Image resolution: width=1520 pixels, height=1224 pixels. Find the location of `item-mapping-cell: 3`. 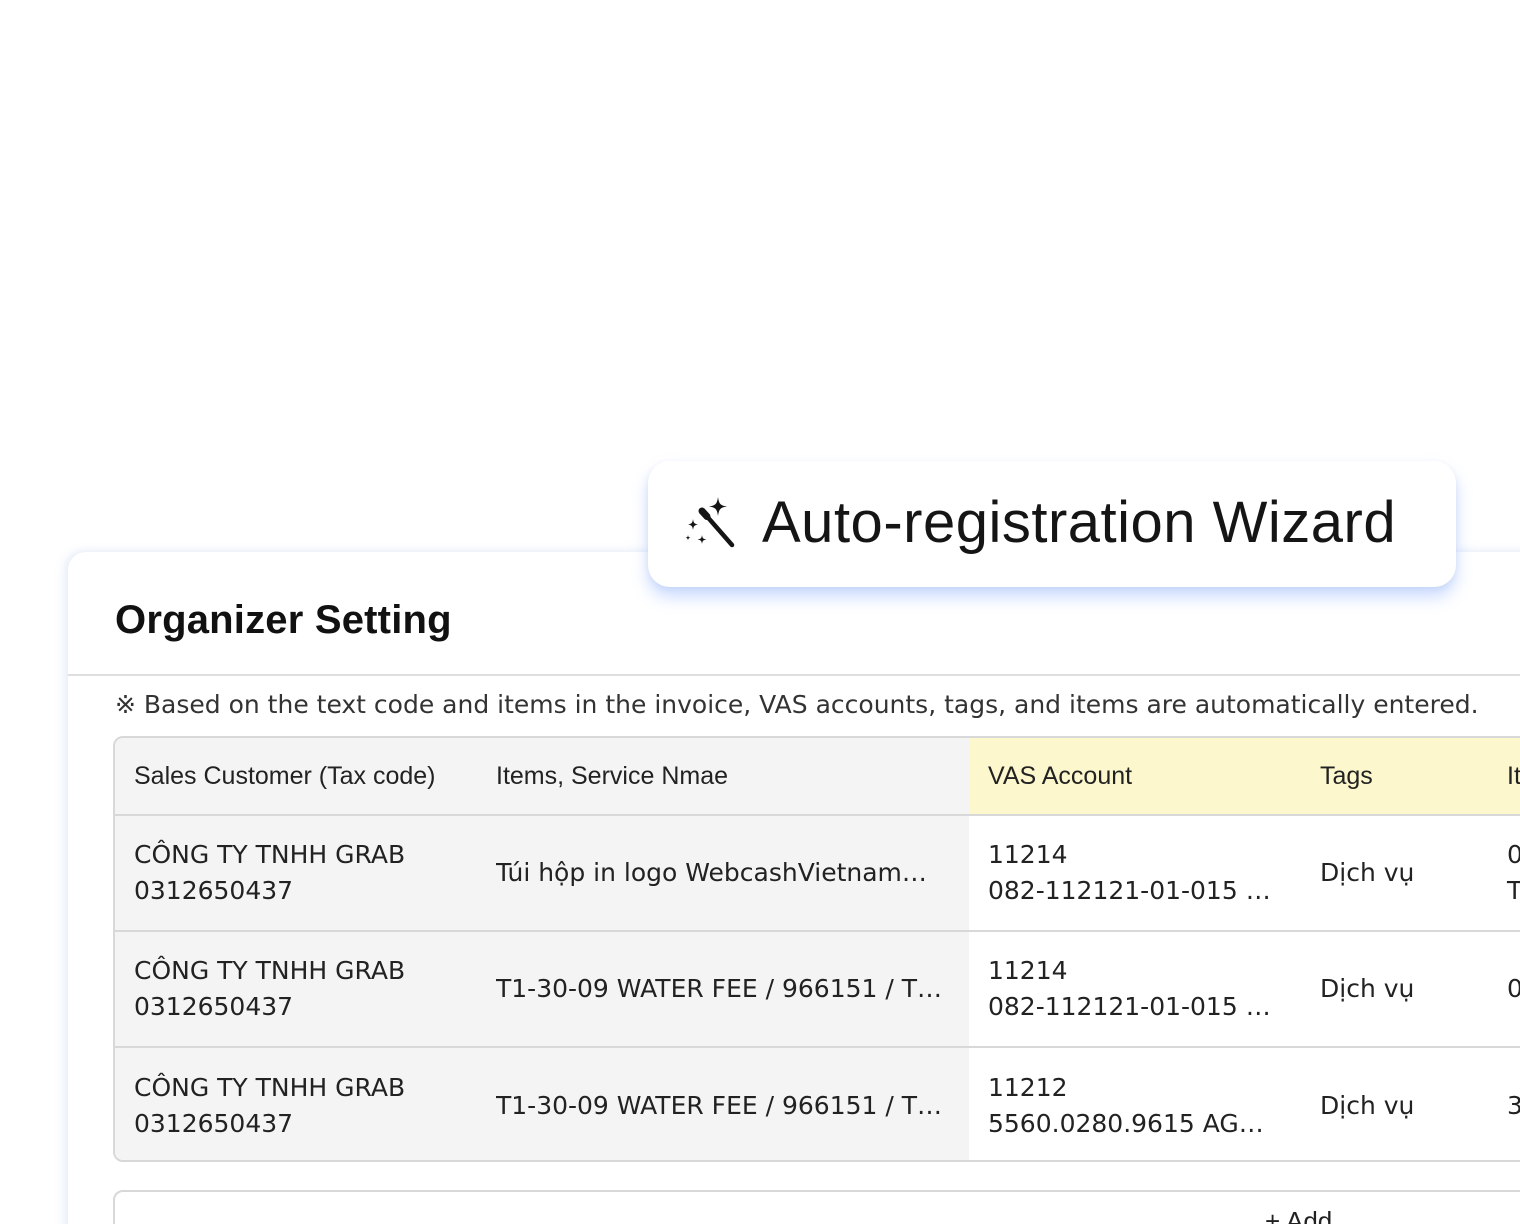

item-mapping-cell: 3 is located at coordinates (1503, 1104).